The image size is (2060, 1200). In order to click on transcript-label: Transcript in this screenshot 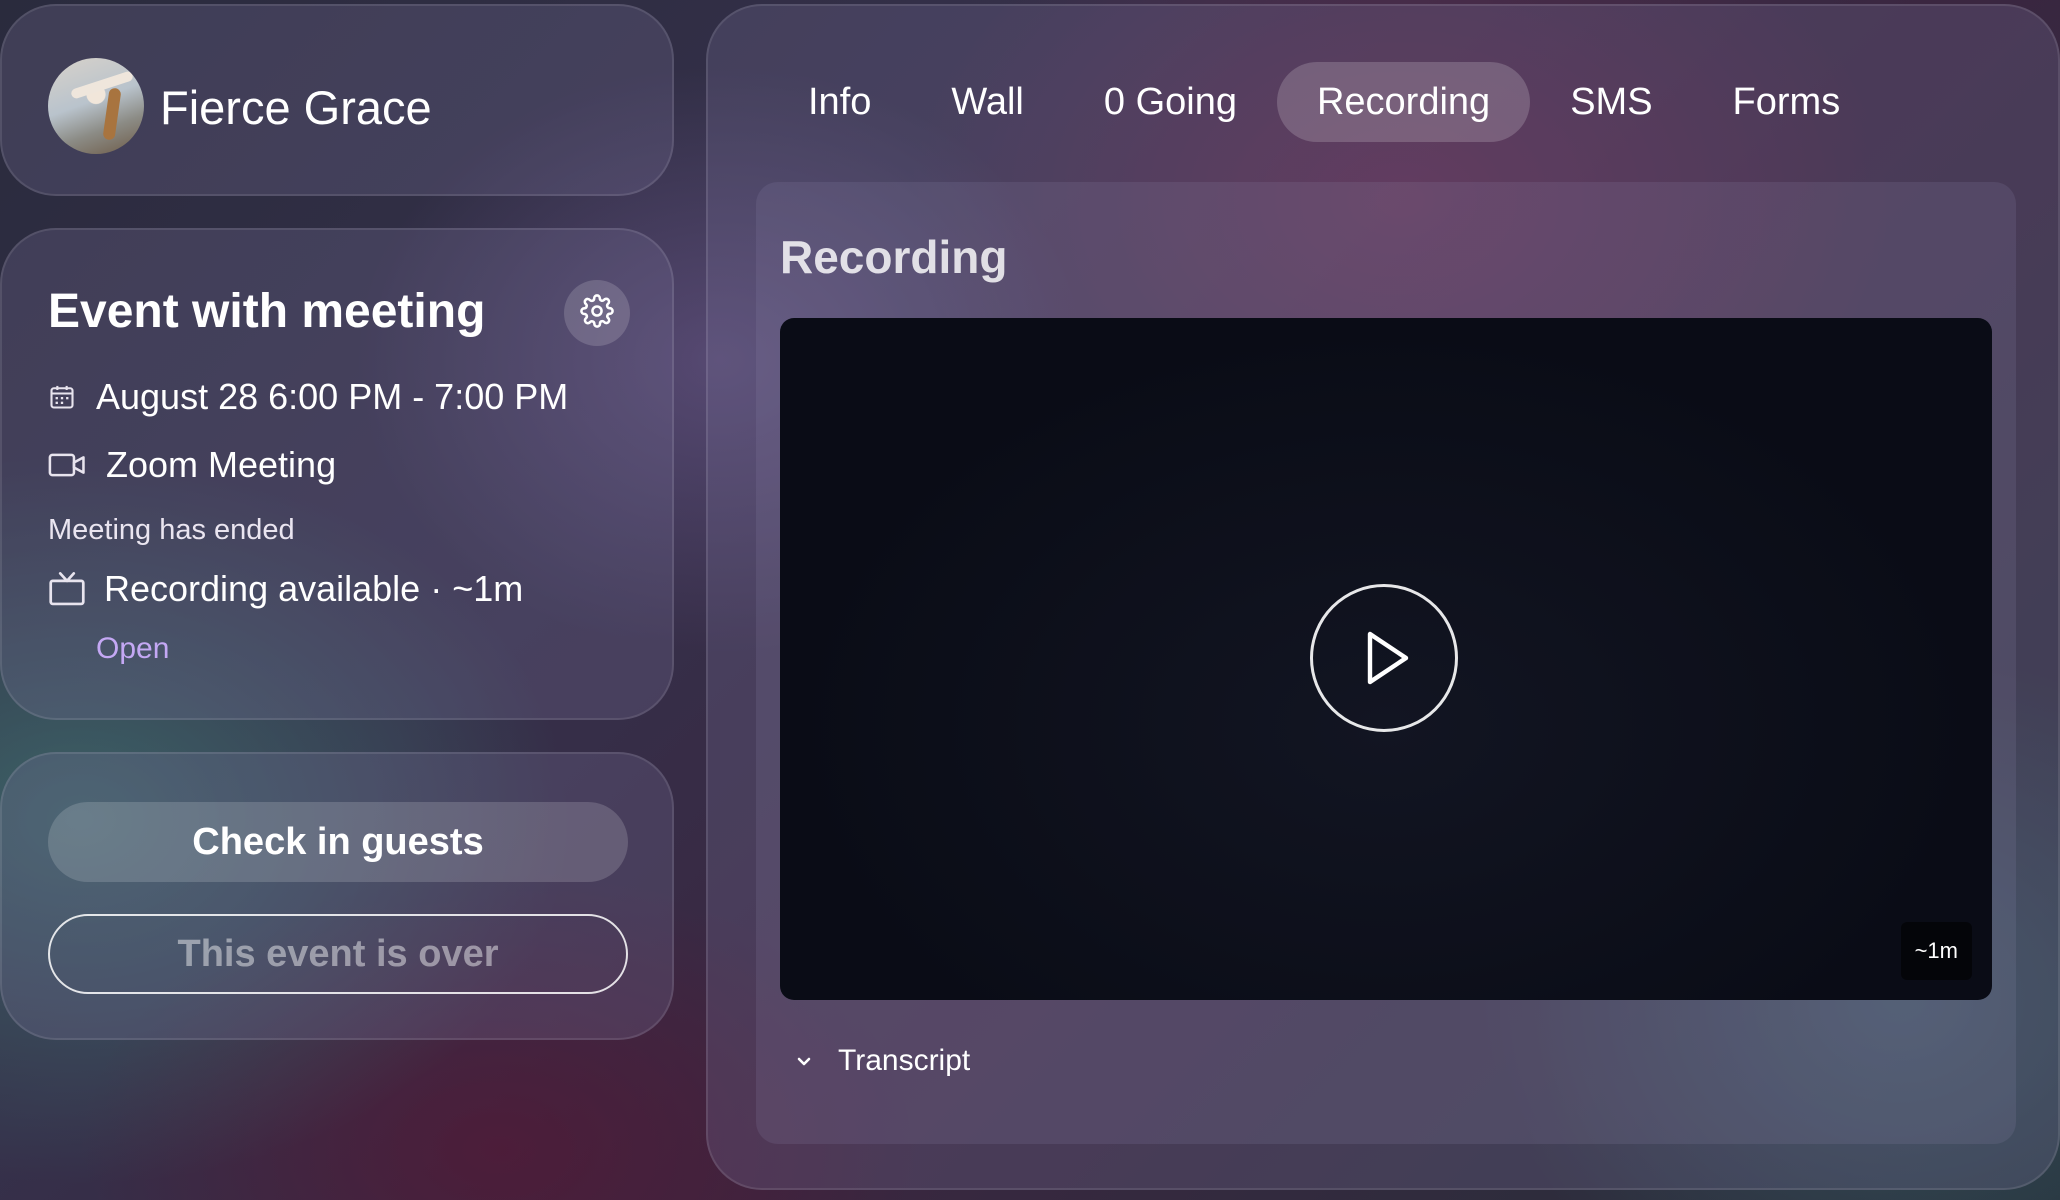, I will do `click(904, 1060)`.